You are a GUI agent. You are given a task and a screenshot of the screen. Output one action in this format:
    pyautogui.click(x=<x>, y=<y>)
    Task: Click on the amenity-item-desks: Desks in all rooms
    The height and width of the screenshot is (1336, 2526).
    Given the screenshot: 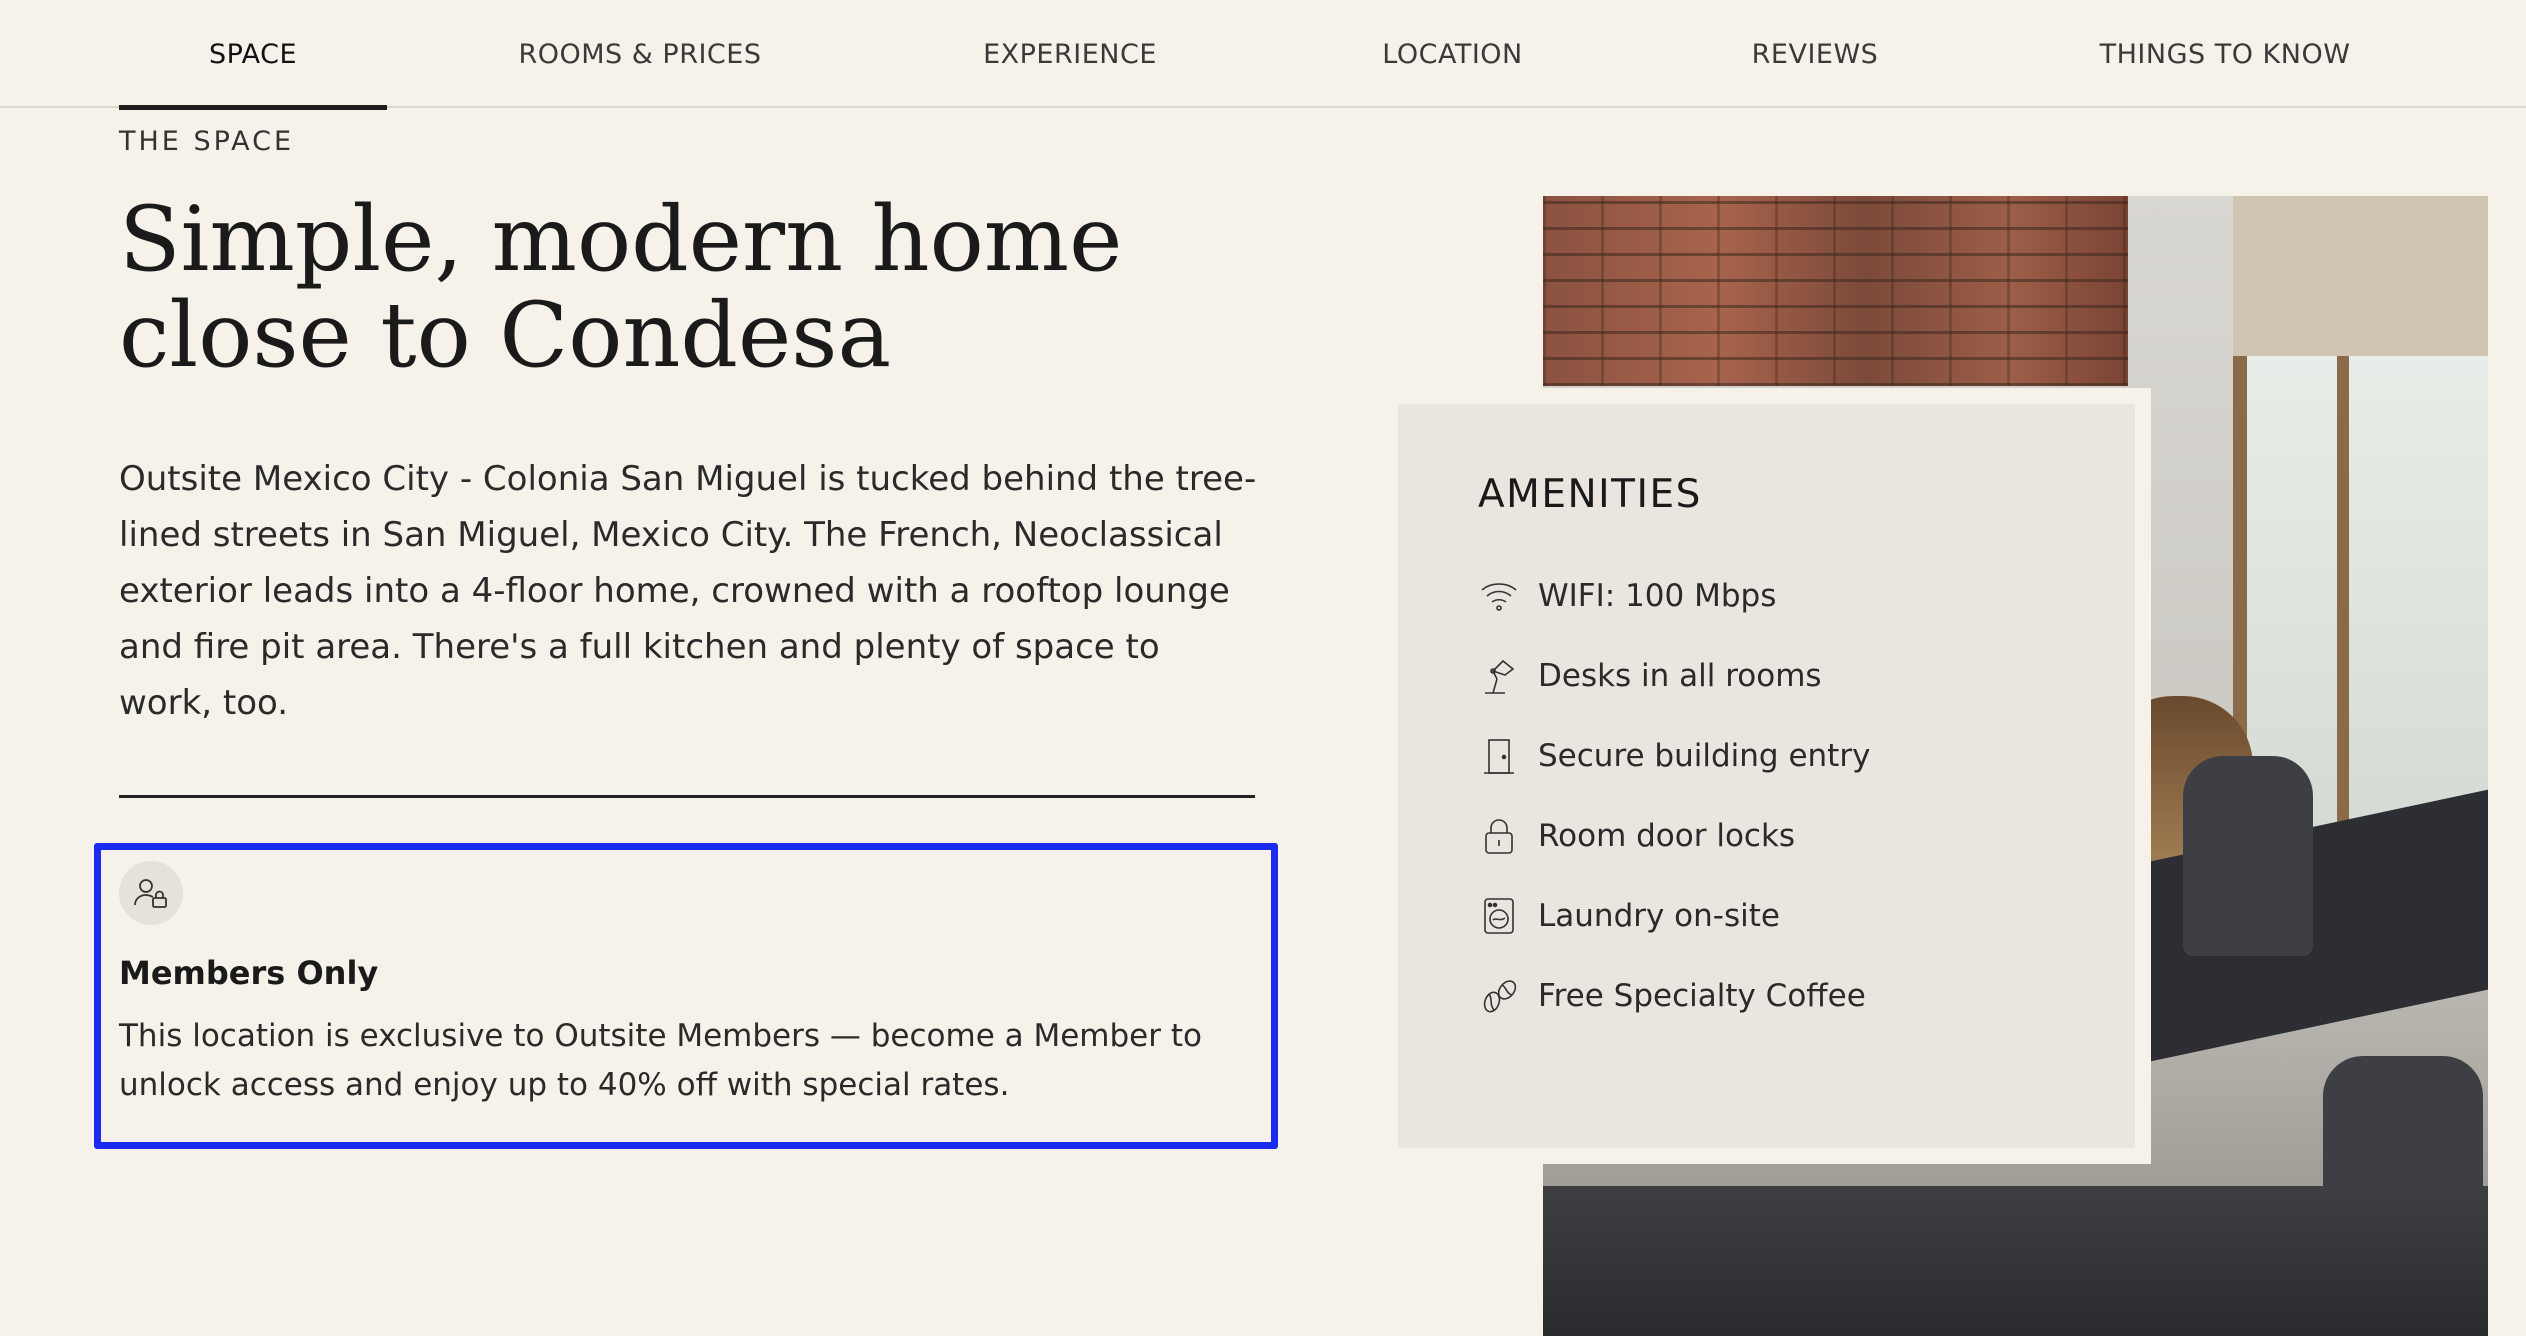 What is the action you would take?
    pyautogui.click(x=1650, y=676)
    